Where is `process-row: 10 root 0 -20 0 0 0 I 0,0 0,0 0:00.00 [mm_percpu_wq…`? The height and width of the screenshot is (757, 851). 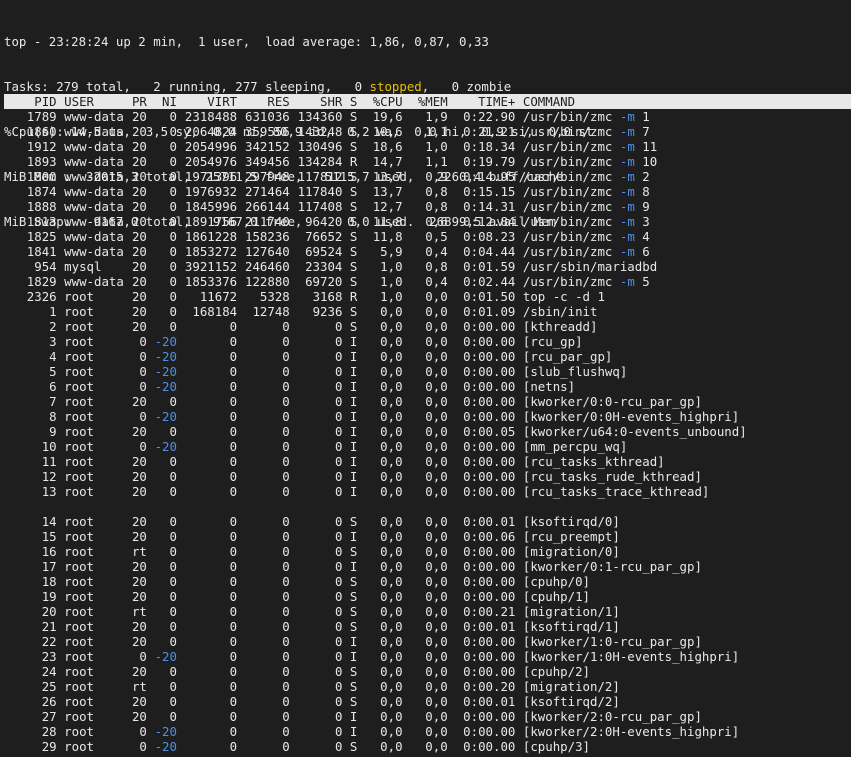
process-row: 10 root 0 -20 0 0 0 I 0,0 0,0 0:00.00 [mm_percpu_wq… is located at coordinates (427, 446).